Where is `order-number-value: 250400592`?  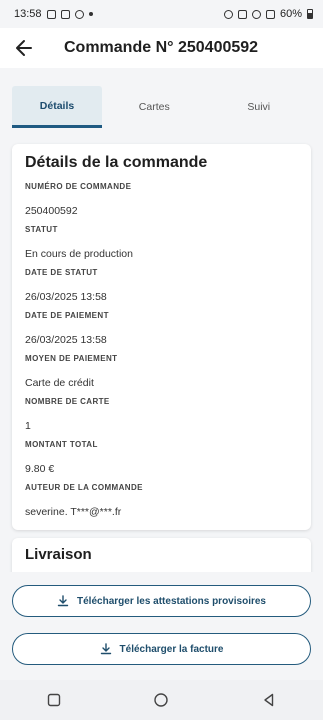 order-number-value: 250400592 is located at coordinates (51, 210).